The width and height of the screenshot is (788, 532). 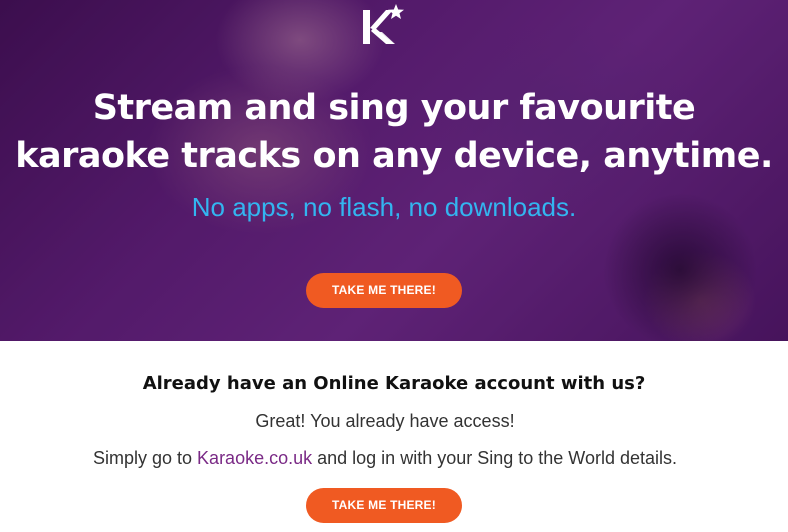 I want to click on hero-take-me-there-button: TAKE ME THERE!, so click(x=384, y=290).